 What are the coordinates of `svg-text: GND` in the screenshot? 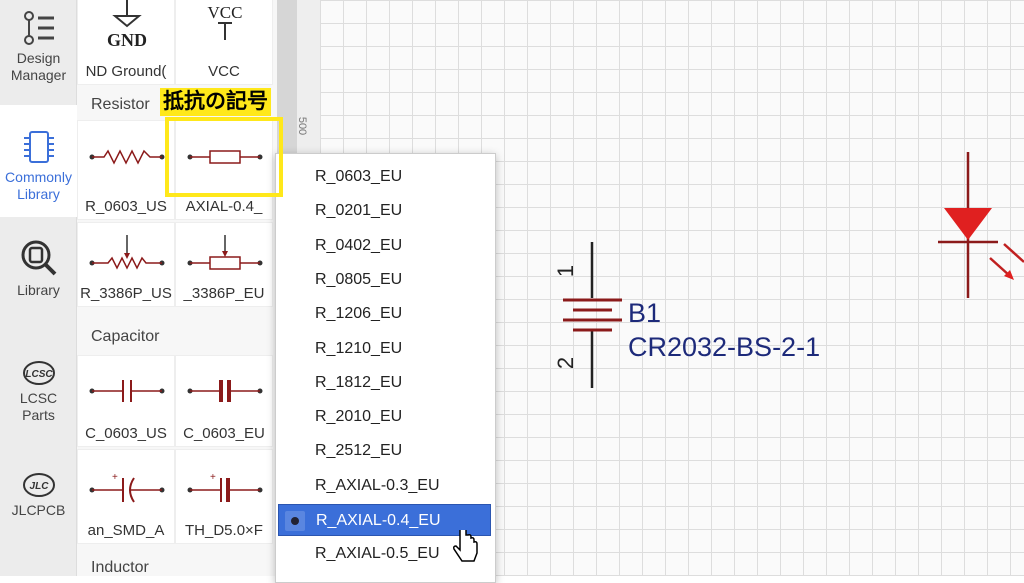 It's located at (127, 40).